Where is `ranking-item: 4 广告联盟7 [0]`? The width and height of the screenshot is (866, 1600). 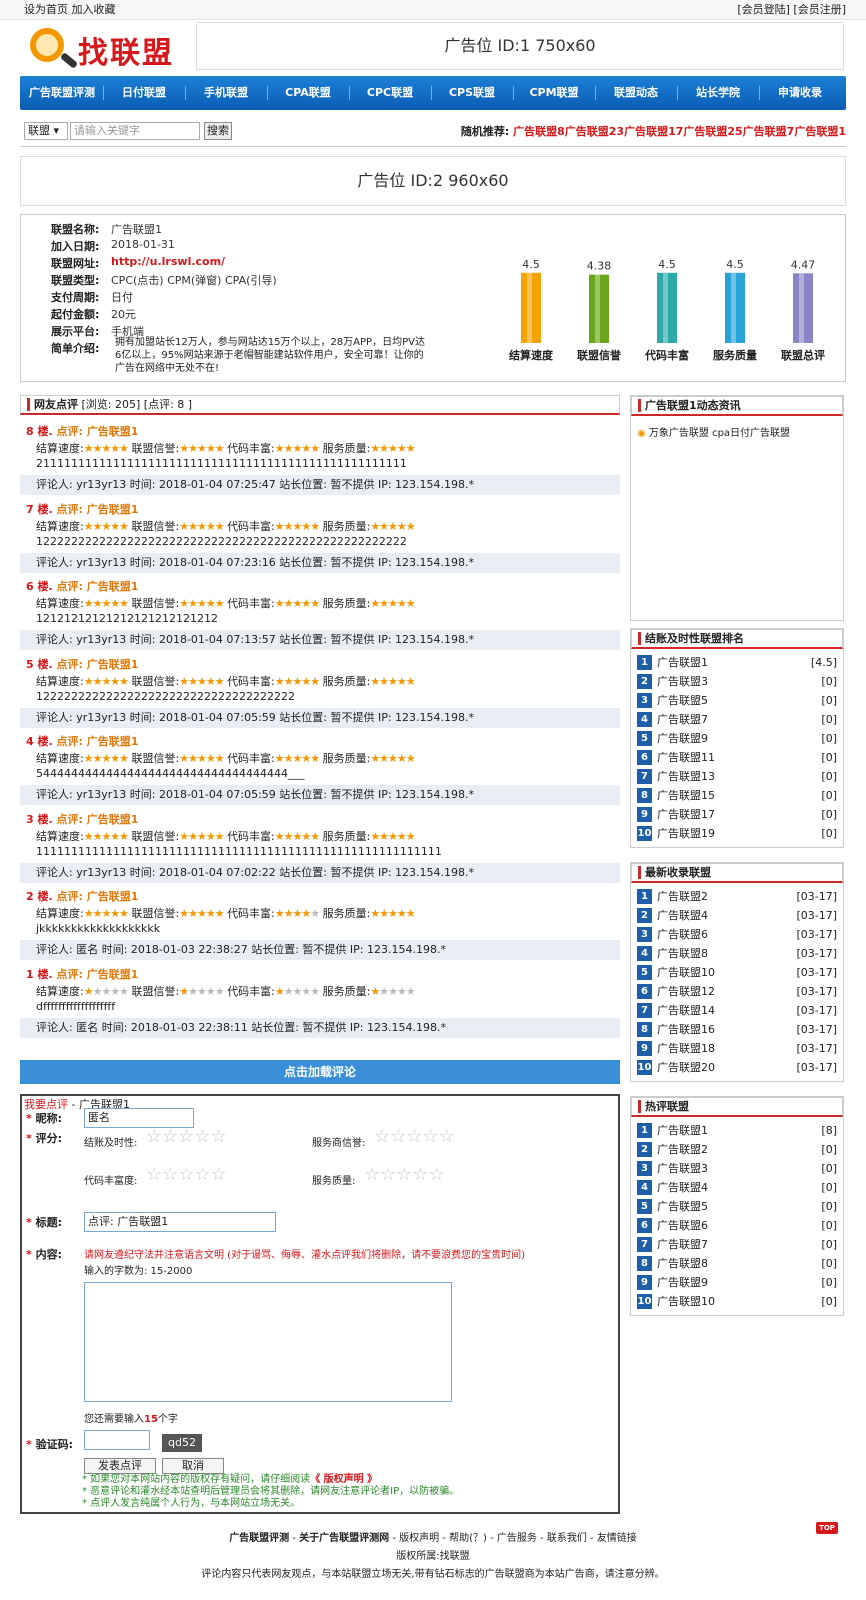
ranking-item: 4 广告联盟7 [0] is located at coordinates (737, 719).